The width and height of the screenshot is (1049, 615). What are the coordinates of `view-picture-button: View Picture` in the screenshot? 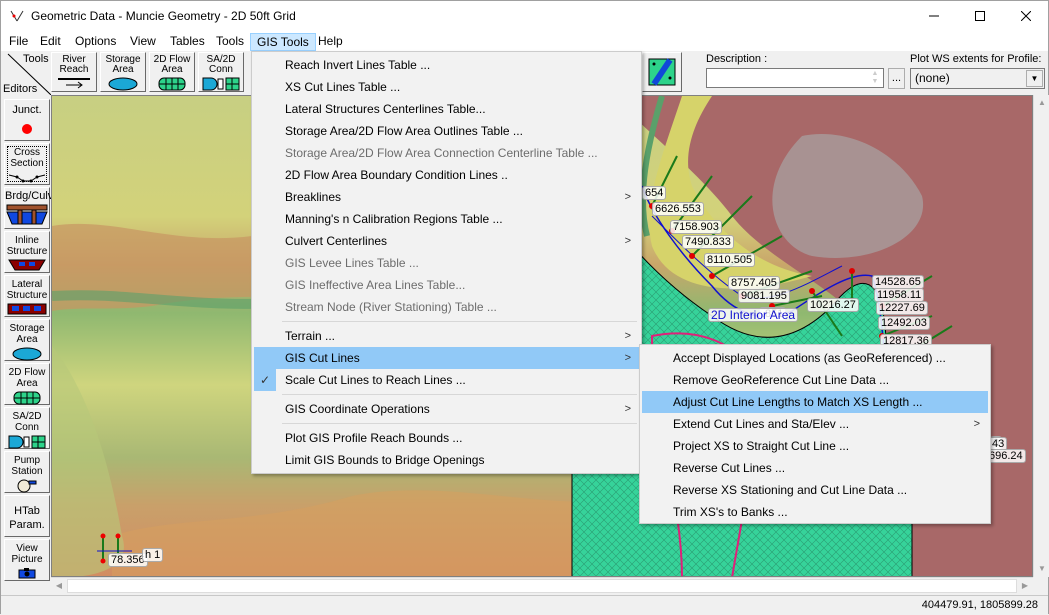 It's located at (27, 560).